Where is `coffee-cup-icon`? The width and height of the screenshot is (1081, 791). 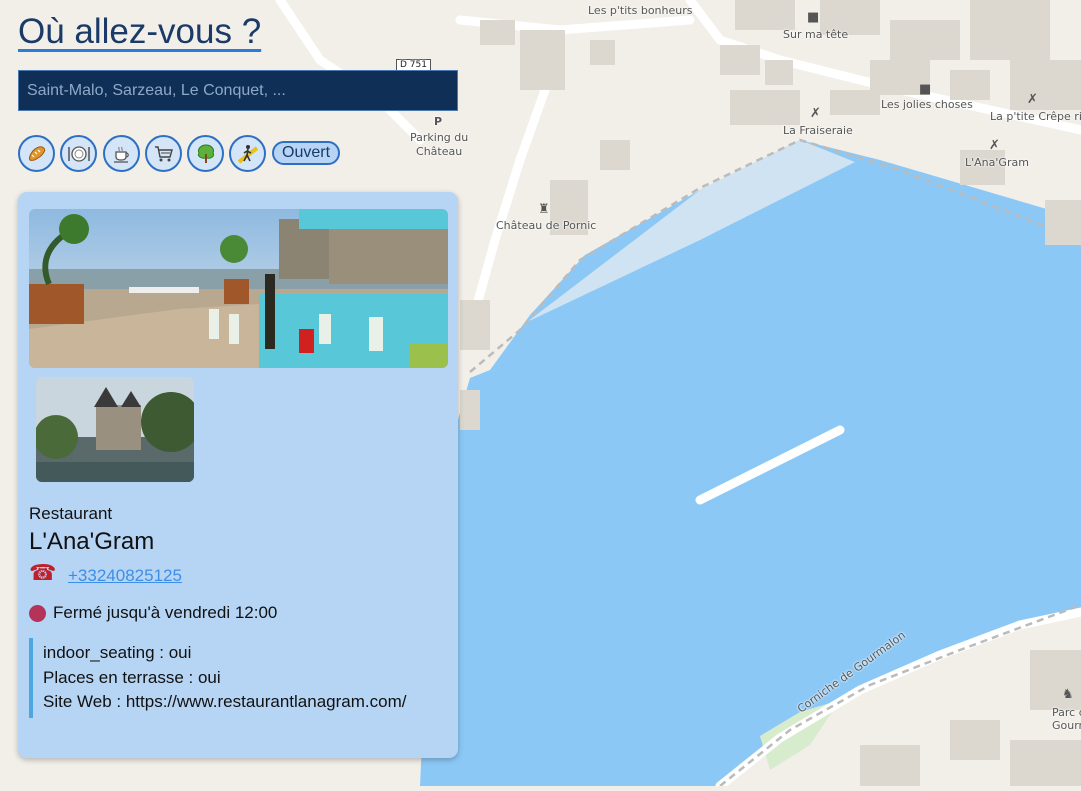
coffee-cup-icon is located at coordinates (121, 153).